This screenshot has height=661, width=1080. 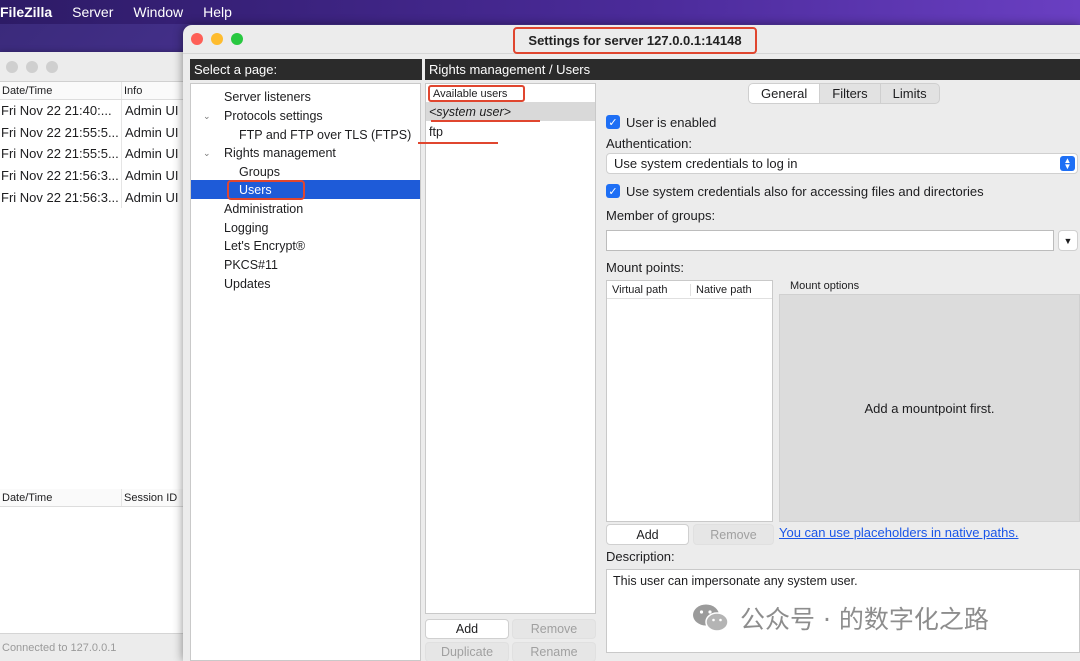 I want to click on menu-bar: FileZilla Server Window Help, so click(x=540, y=12).